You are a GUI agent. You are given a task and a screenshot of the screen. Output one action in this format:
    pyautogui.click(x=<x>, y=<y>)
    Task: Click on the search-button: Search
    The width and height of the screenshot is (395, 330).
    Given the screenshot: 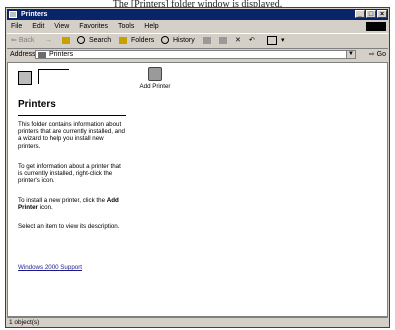 What is the action you would take?
    pyautogui.click(x=94, y=41)
    